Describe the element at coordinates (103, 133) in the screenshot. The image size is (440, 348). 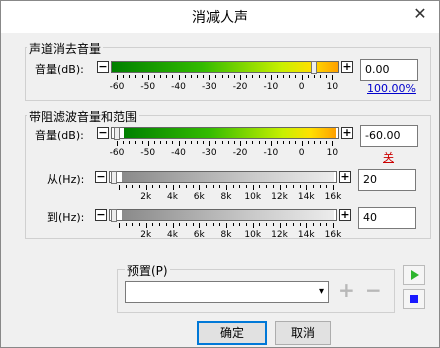
I see `band-decrease-button: −` at that location.